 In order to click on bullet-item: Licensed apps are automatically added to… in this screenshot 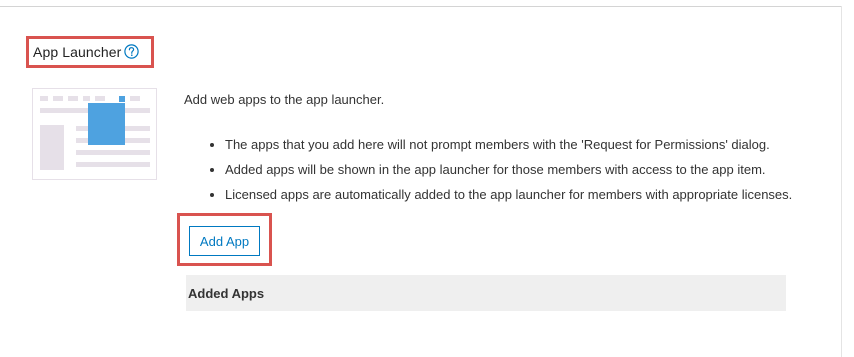, I will do `click(501, 199)`.